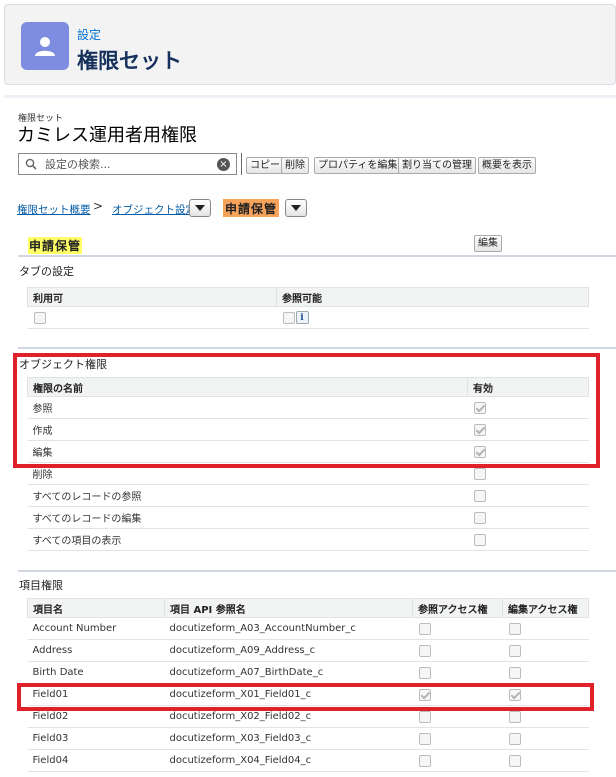 The height and width of the screenshot is (777, 616). I want to click on field-permissions-title: 項目権限, so click(41, 585).